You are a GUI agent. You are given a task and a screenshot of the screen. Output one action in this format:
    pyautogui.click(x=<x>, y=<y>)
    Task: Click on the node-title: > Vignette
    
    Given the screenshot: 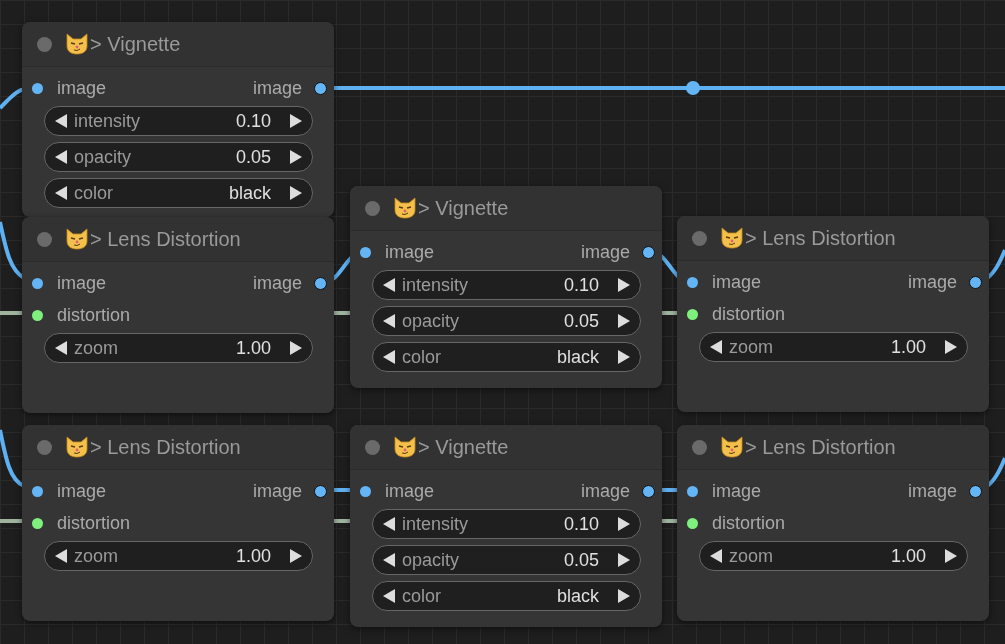 What is the action you would take?
    pyautogui.click(x=135, y=44)
    